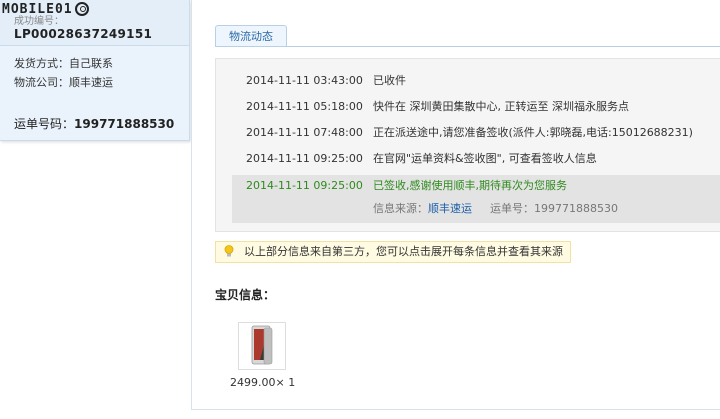  I want to click on watermark-logo-icon, so click(81, 9).